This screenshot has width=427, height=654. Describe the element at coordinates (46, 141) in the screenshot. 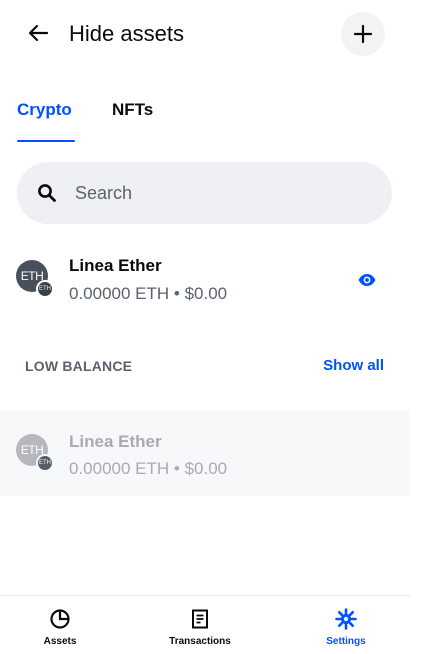

I see `active-tab-indicator` at that location.